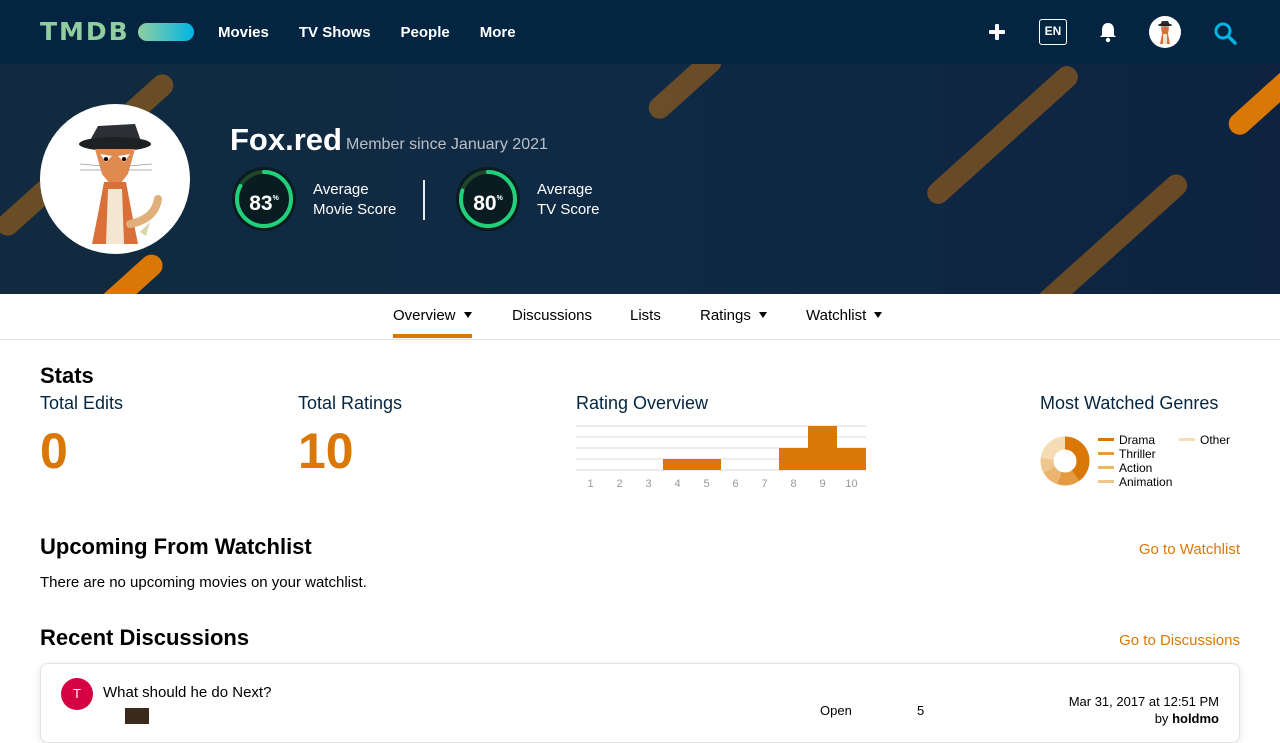 Image resolution: width=1280 pixels, height=743 pixels. Describe the element at coordinates (54, 451) in the screenshot. I see `total-edits-value: 0` at that location.